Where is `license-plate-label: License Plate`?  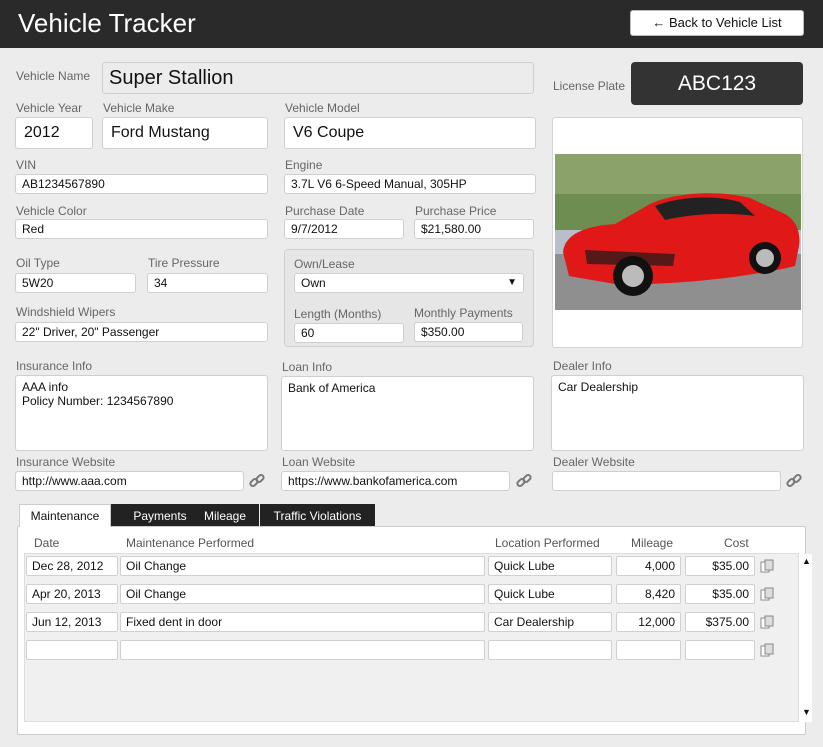 license-plate-label: License Plate is located at coordinates (589, 86).